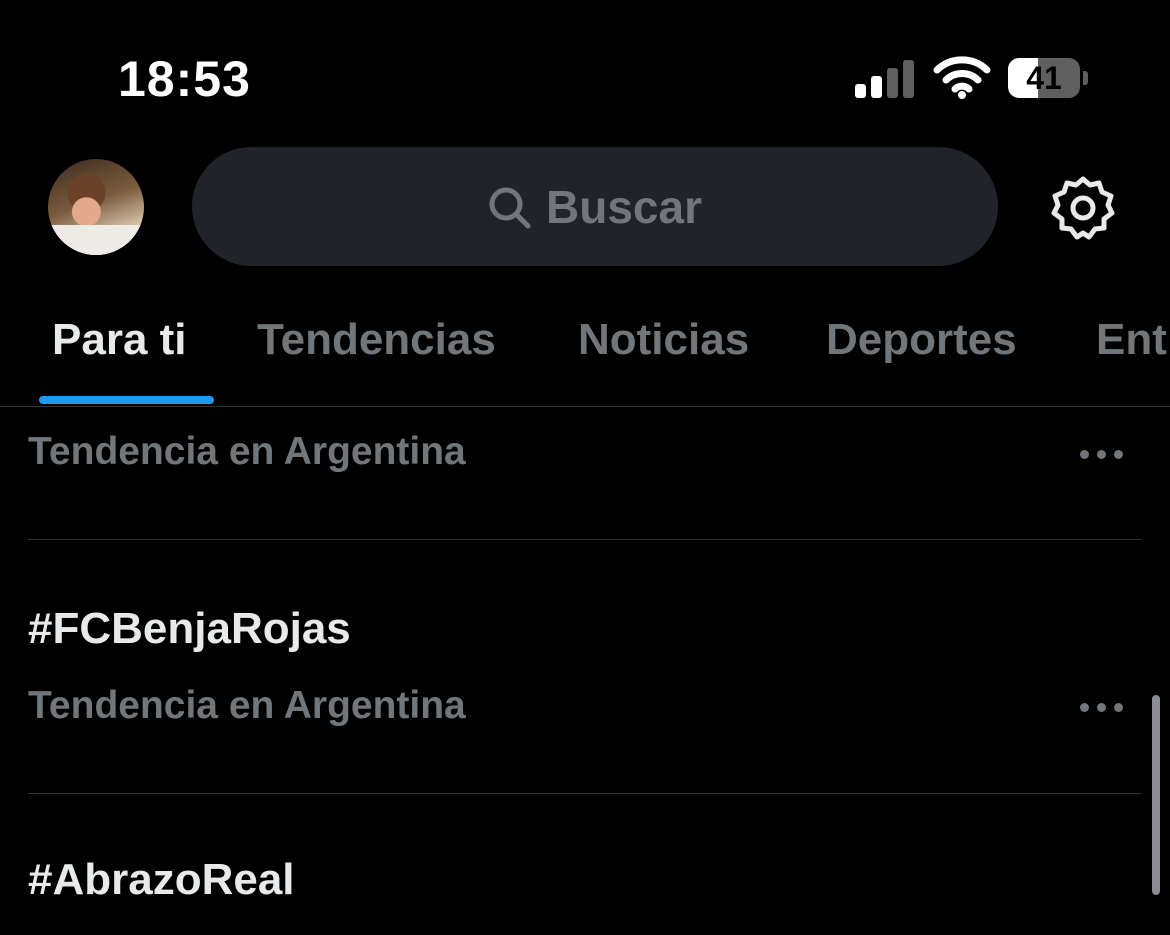 Image resolution: width=1170 pixels, height=935 pixels. I want to click on wifi-icon, so click(962, 77).